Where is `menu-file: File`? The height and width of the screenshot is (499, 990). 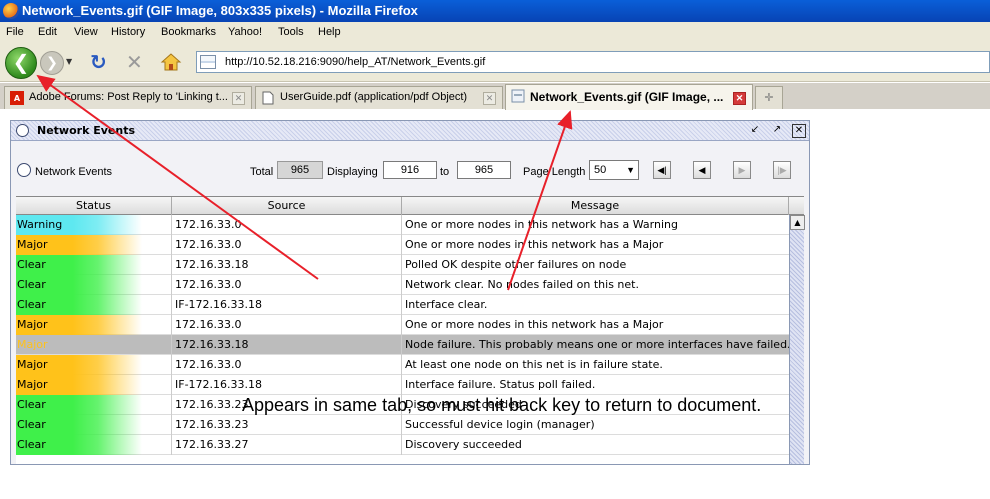 menu-file: File is located at coordinates (15, 32).